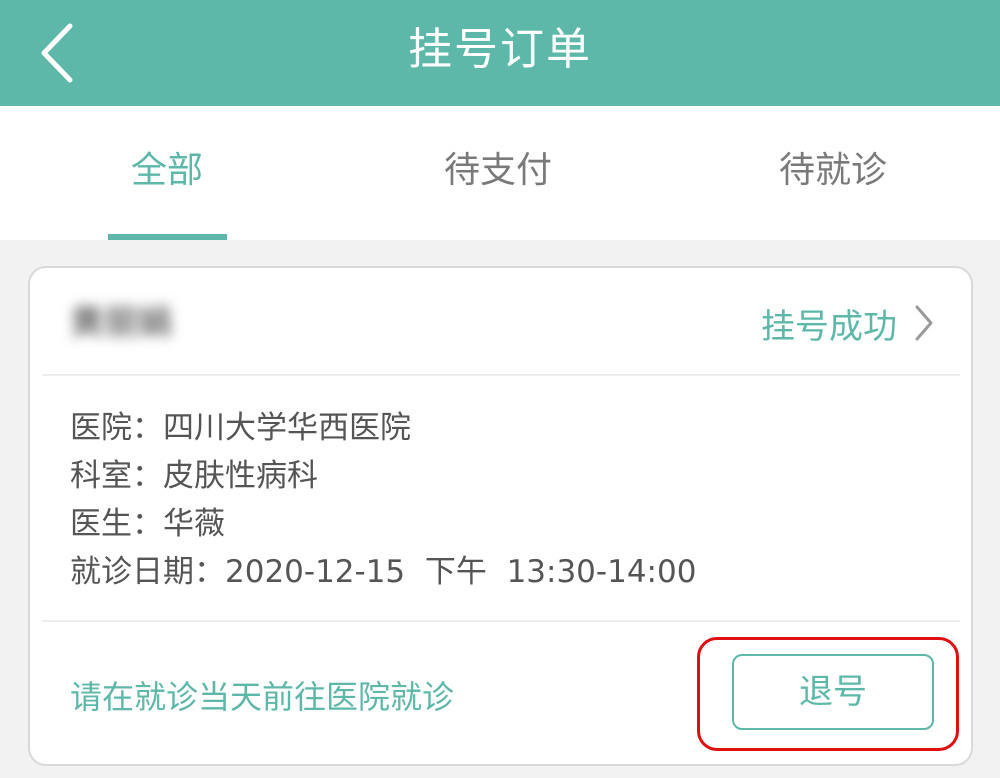 Image resolution: width=1000 pixels, height=778 pixels. What do you see at coordinates (116, 524) in the screenshot?
I see `detail-label: 医生：` at bounding box center [116, 524].